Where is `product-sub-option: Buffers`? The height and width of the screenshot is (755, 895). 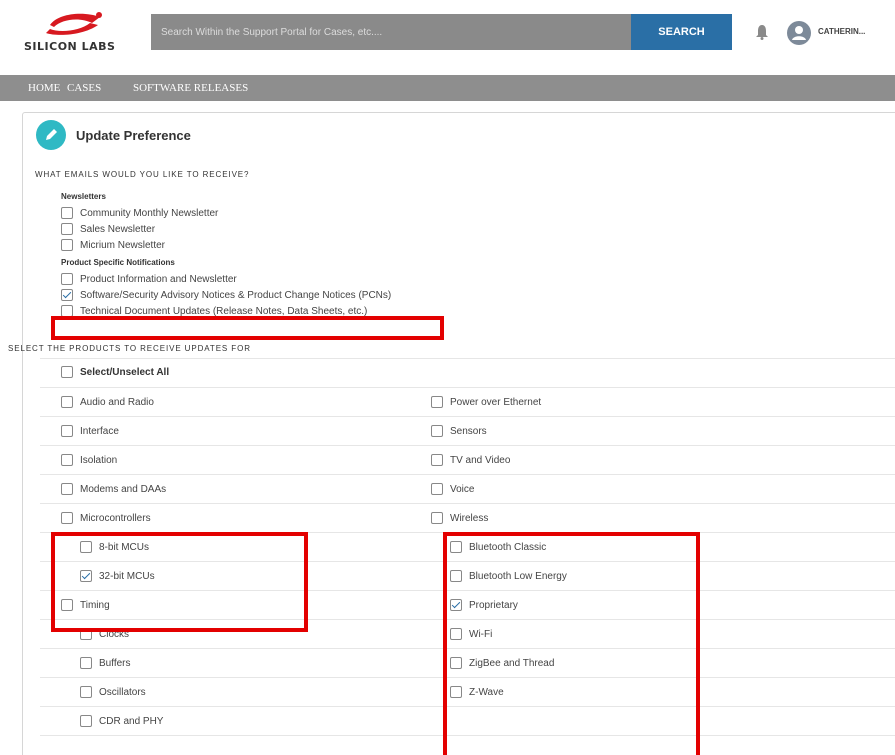 product-sub-option: Buffers is located at coordinates (105, 663).